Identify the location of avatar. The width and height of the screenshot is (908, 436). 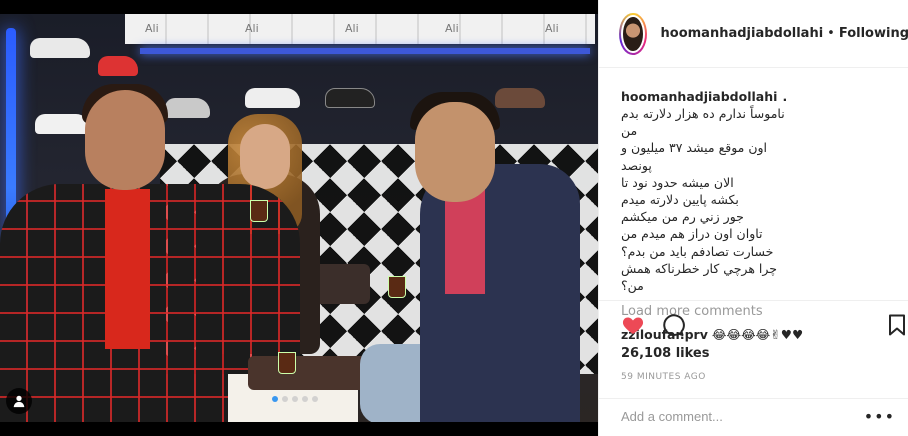
(633, 33).